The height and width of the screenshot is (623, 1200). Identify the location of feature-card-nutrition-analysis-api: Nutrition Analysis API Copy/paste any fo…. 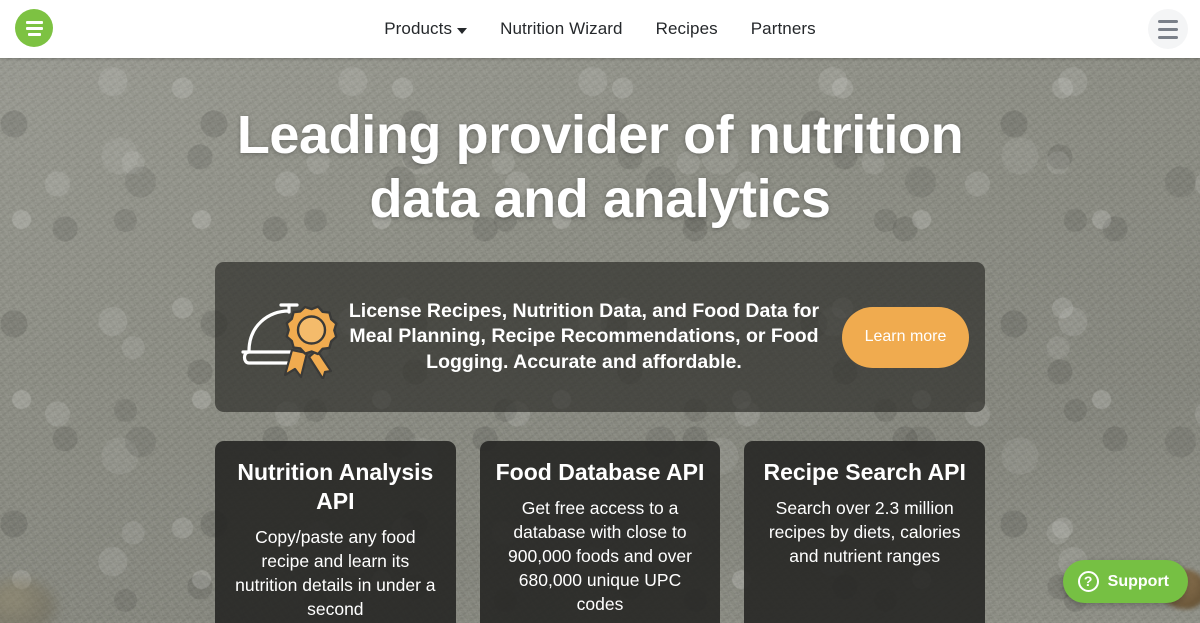
(335, 532).